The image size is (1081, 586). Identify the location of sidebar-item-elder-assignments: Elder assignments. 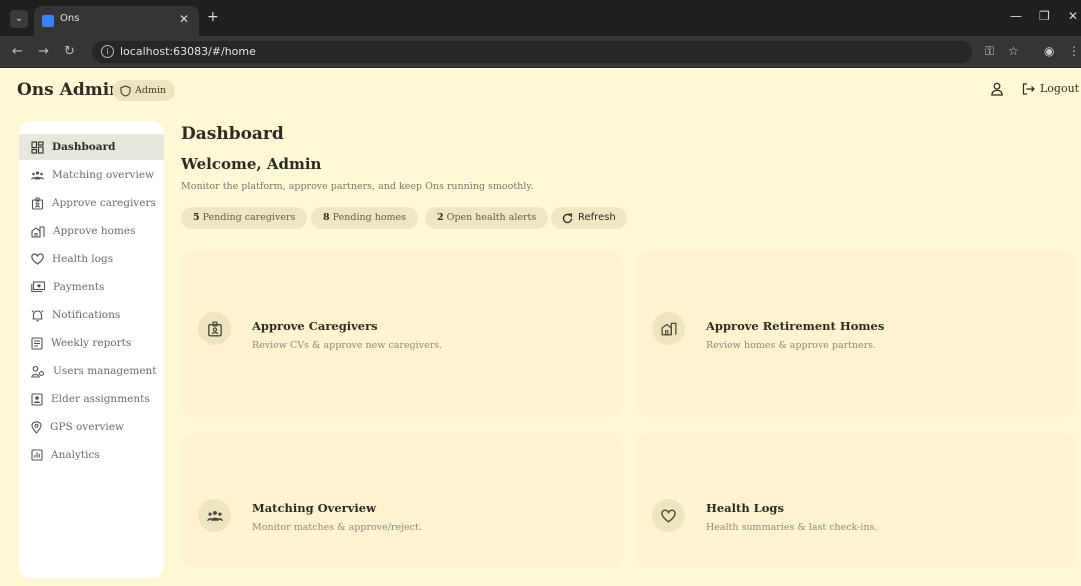
(91, 399).